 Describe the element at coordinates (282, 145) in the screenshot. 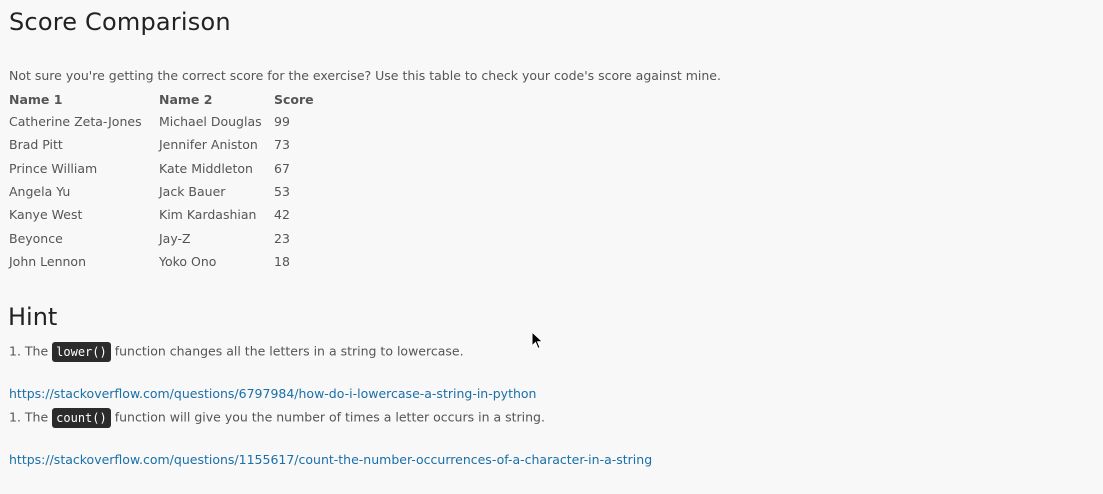

I see `cell-score: 73` at that location.